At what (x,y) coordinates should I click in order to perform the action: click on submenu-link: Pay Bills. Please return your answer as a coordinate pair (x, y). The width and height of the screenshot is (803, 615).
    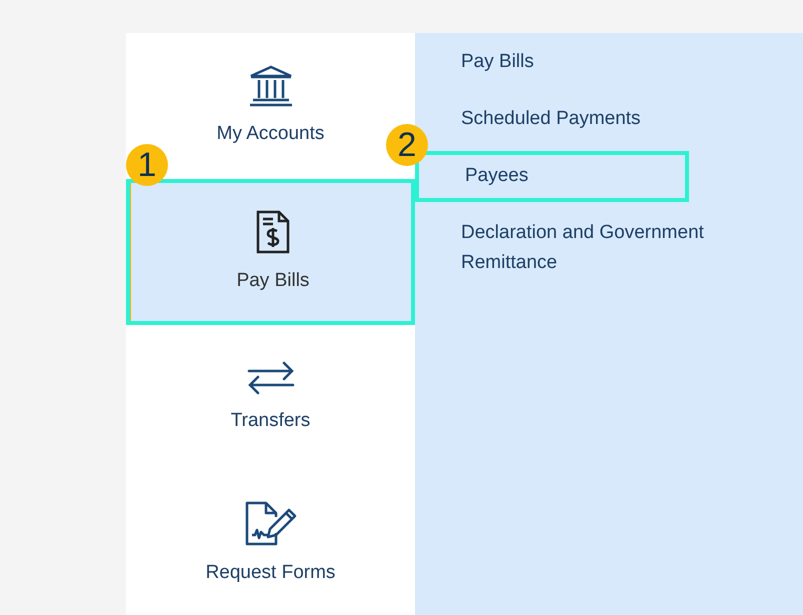
    Looking at the image, I should click on (497, 62).